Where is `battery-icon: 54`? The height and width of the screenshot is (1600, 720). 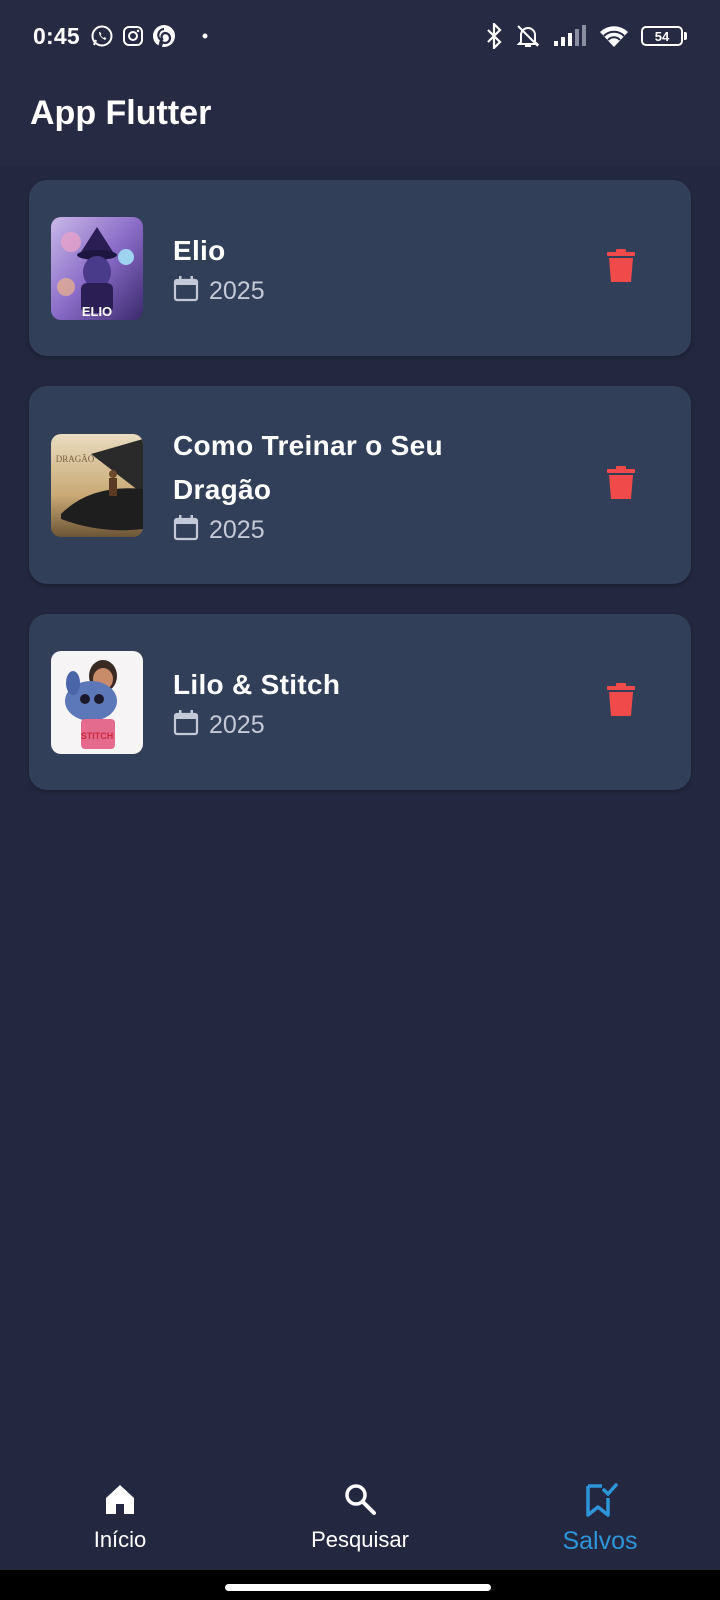 battery-icon: 54 is located at coordinates (664, 36).